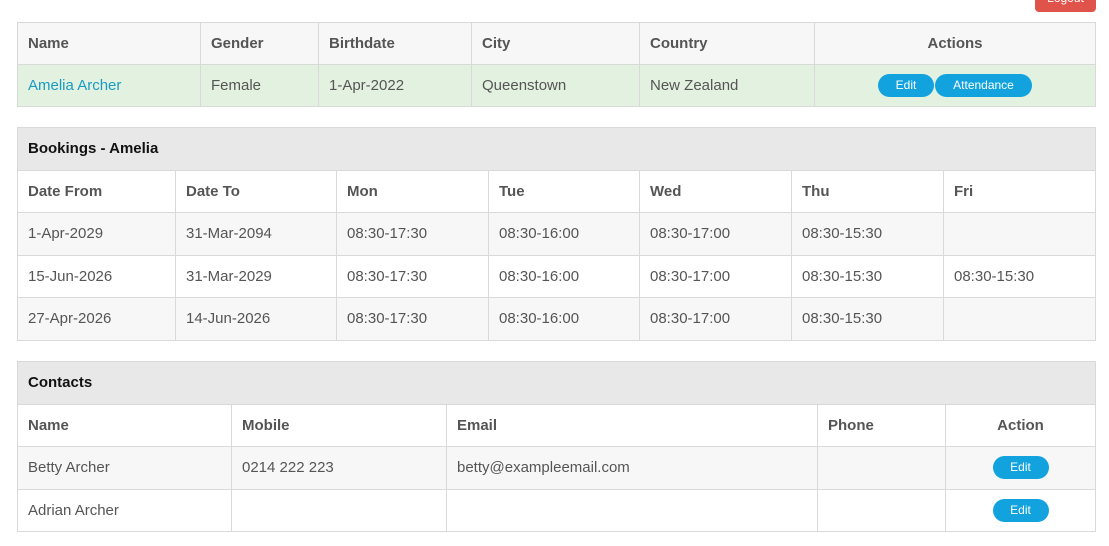 The height and width of the screenshot is (546, 1109). Describe the element at coordinates (395, 85) in the screenshot. I see `person-birthdate: 1-Apr-2022` at that location.